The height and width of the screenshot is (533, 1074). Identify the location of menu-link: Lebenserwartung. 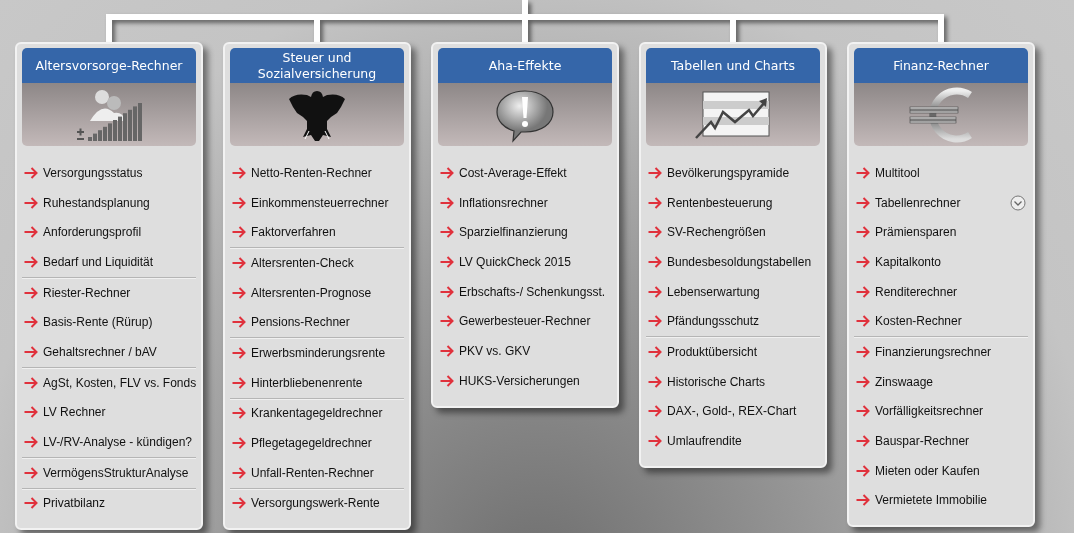
(743, 291).